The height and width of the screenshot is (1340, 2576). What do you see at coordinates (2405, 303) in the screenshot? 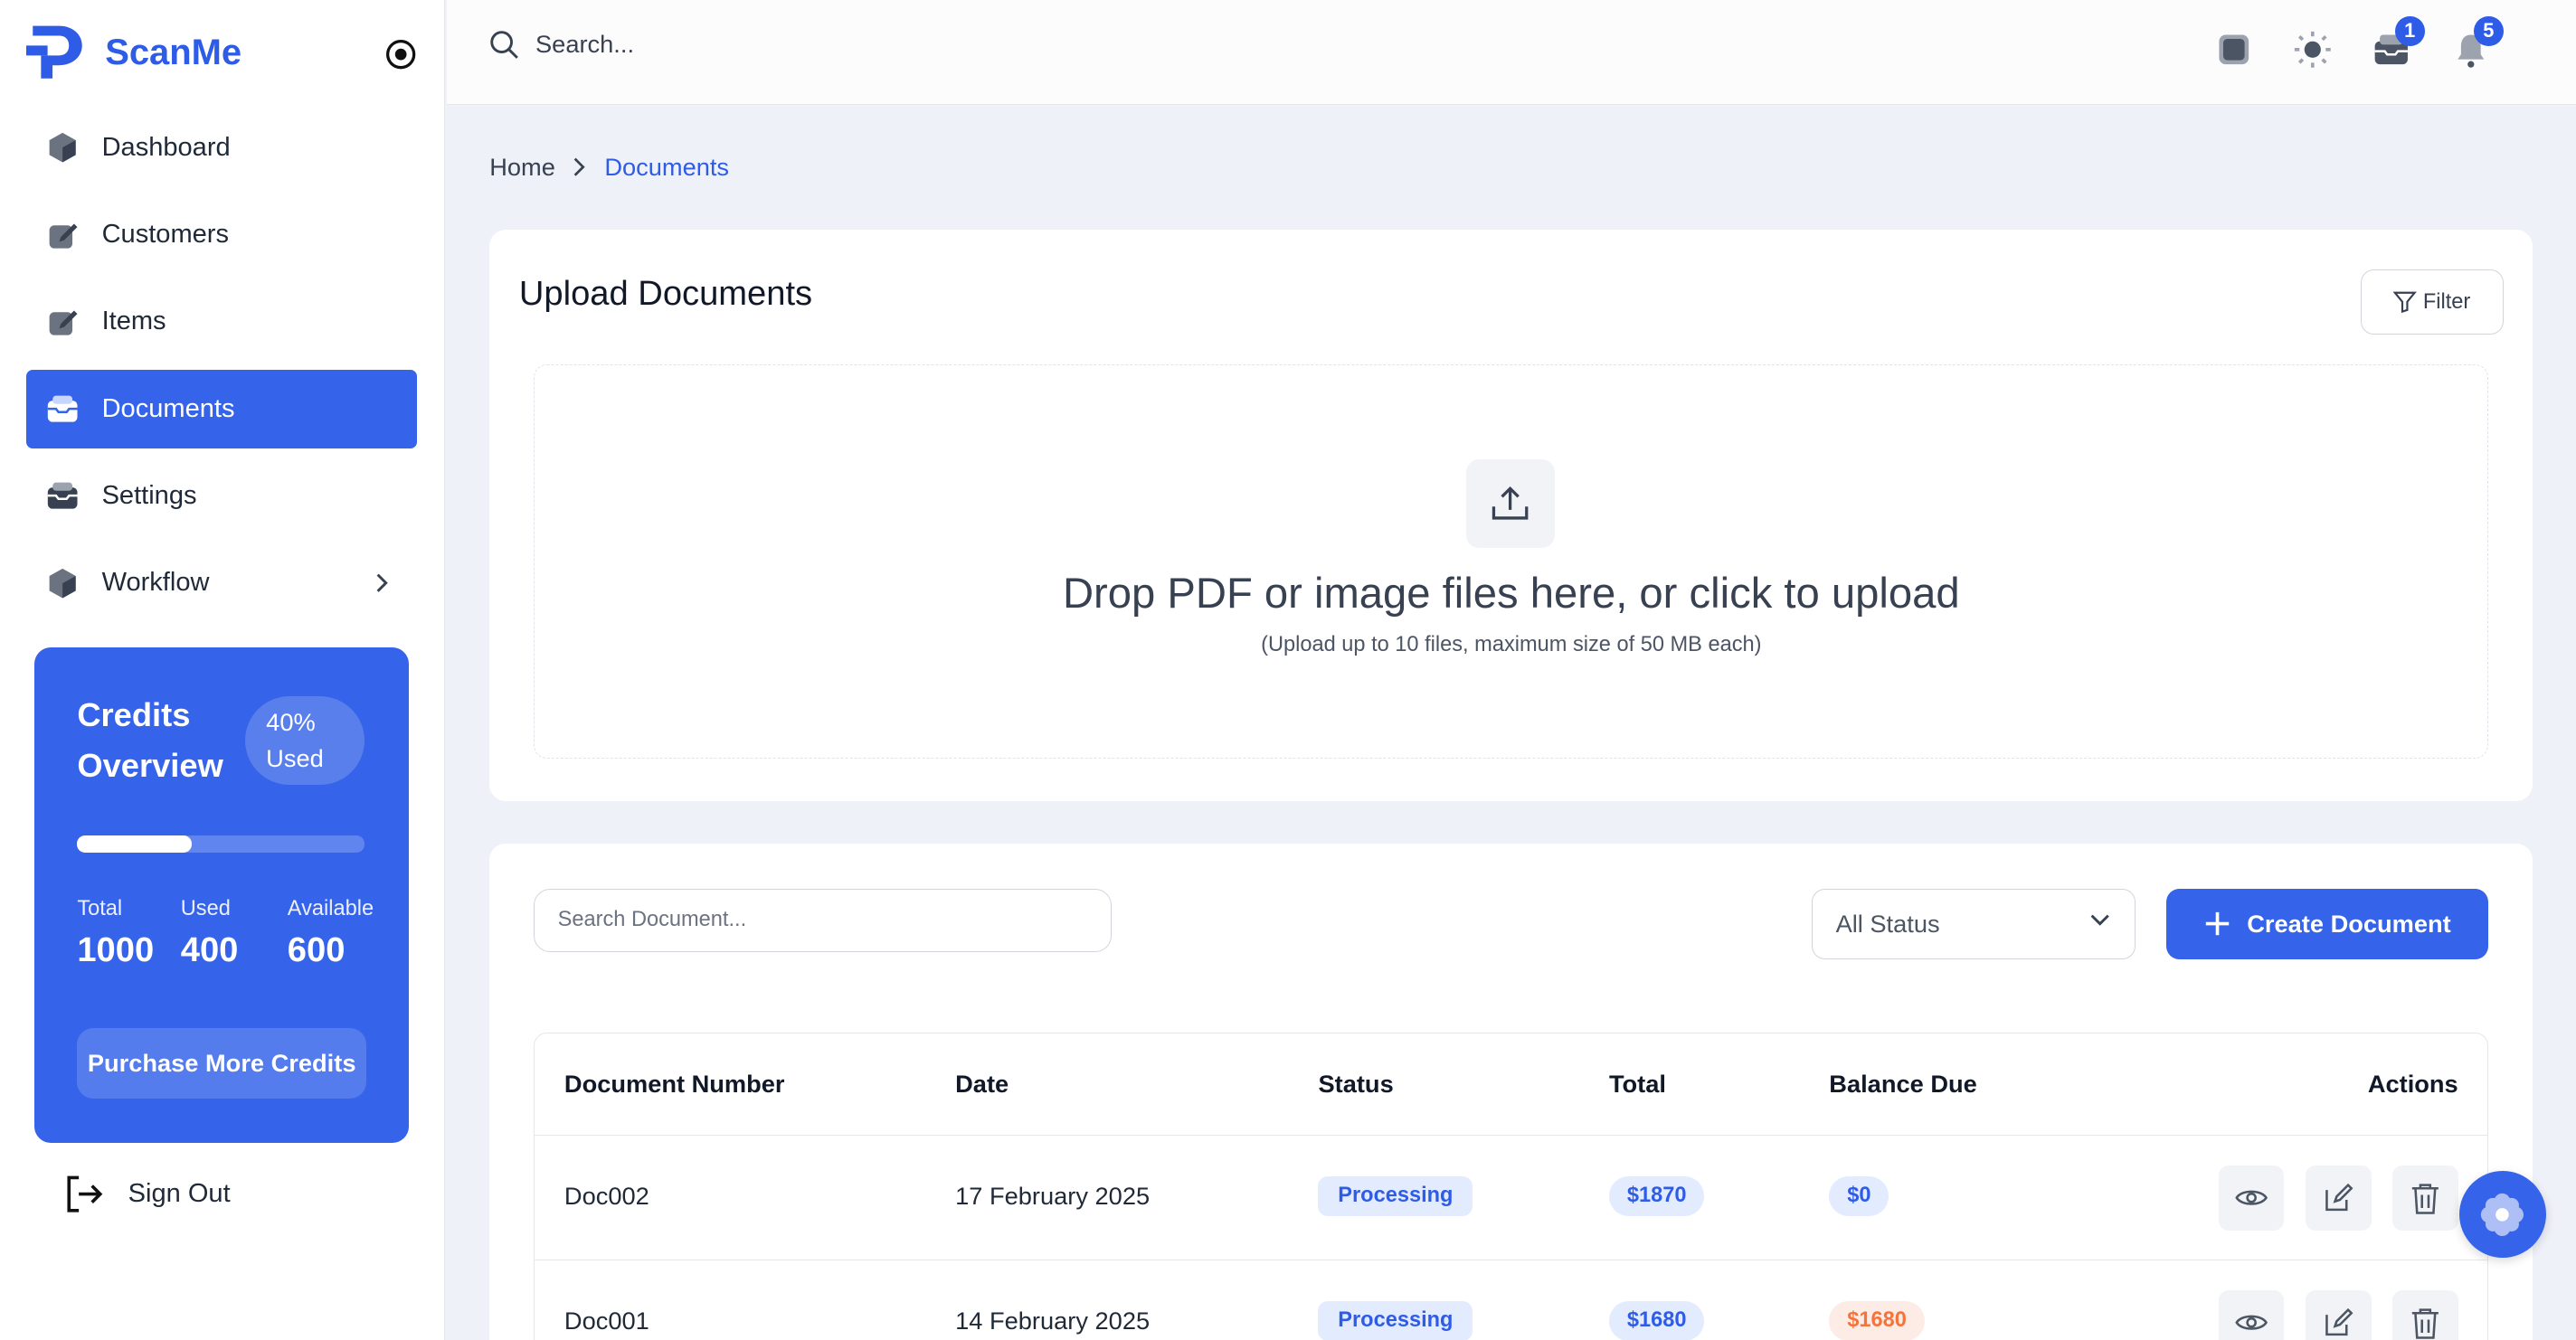
I see `filter-icon` at bounding box center [2405, 303].